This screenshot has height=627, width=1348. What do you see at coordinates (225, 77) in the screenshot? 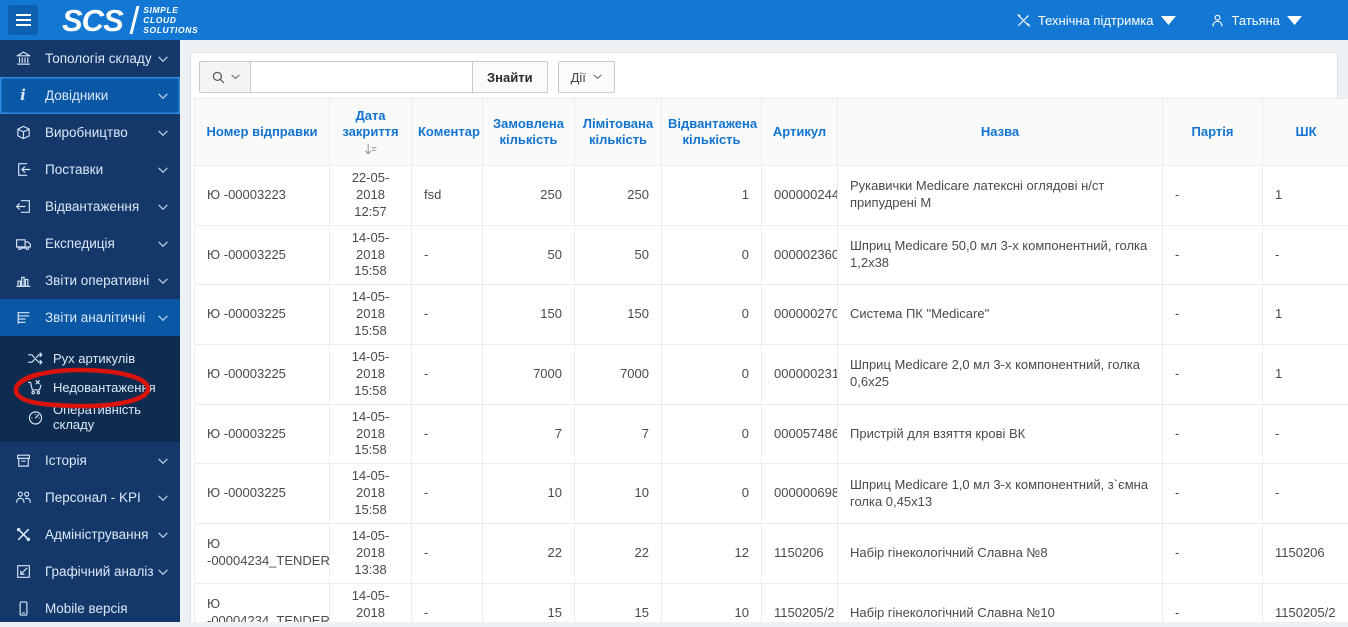
I see `search-scope-dropdown` at bounding box center [225, 77].